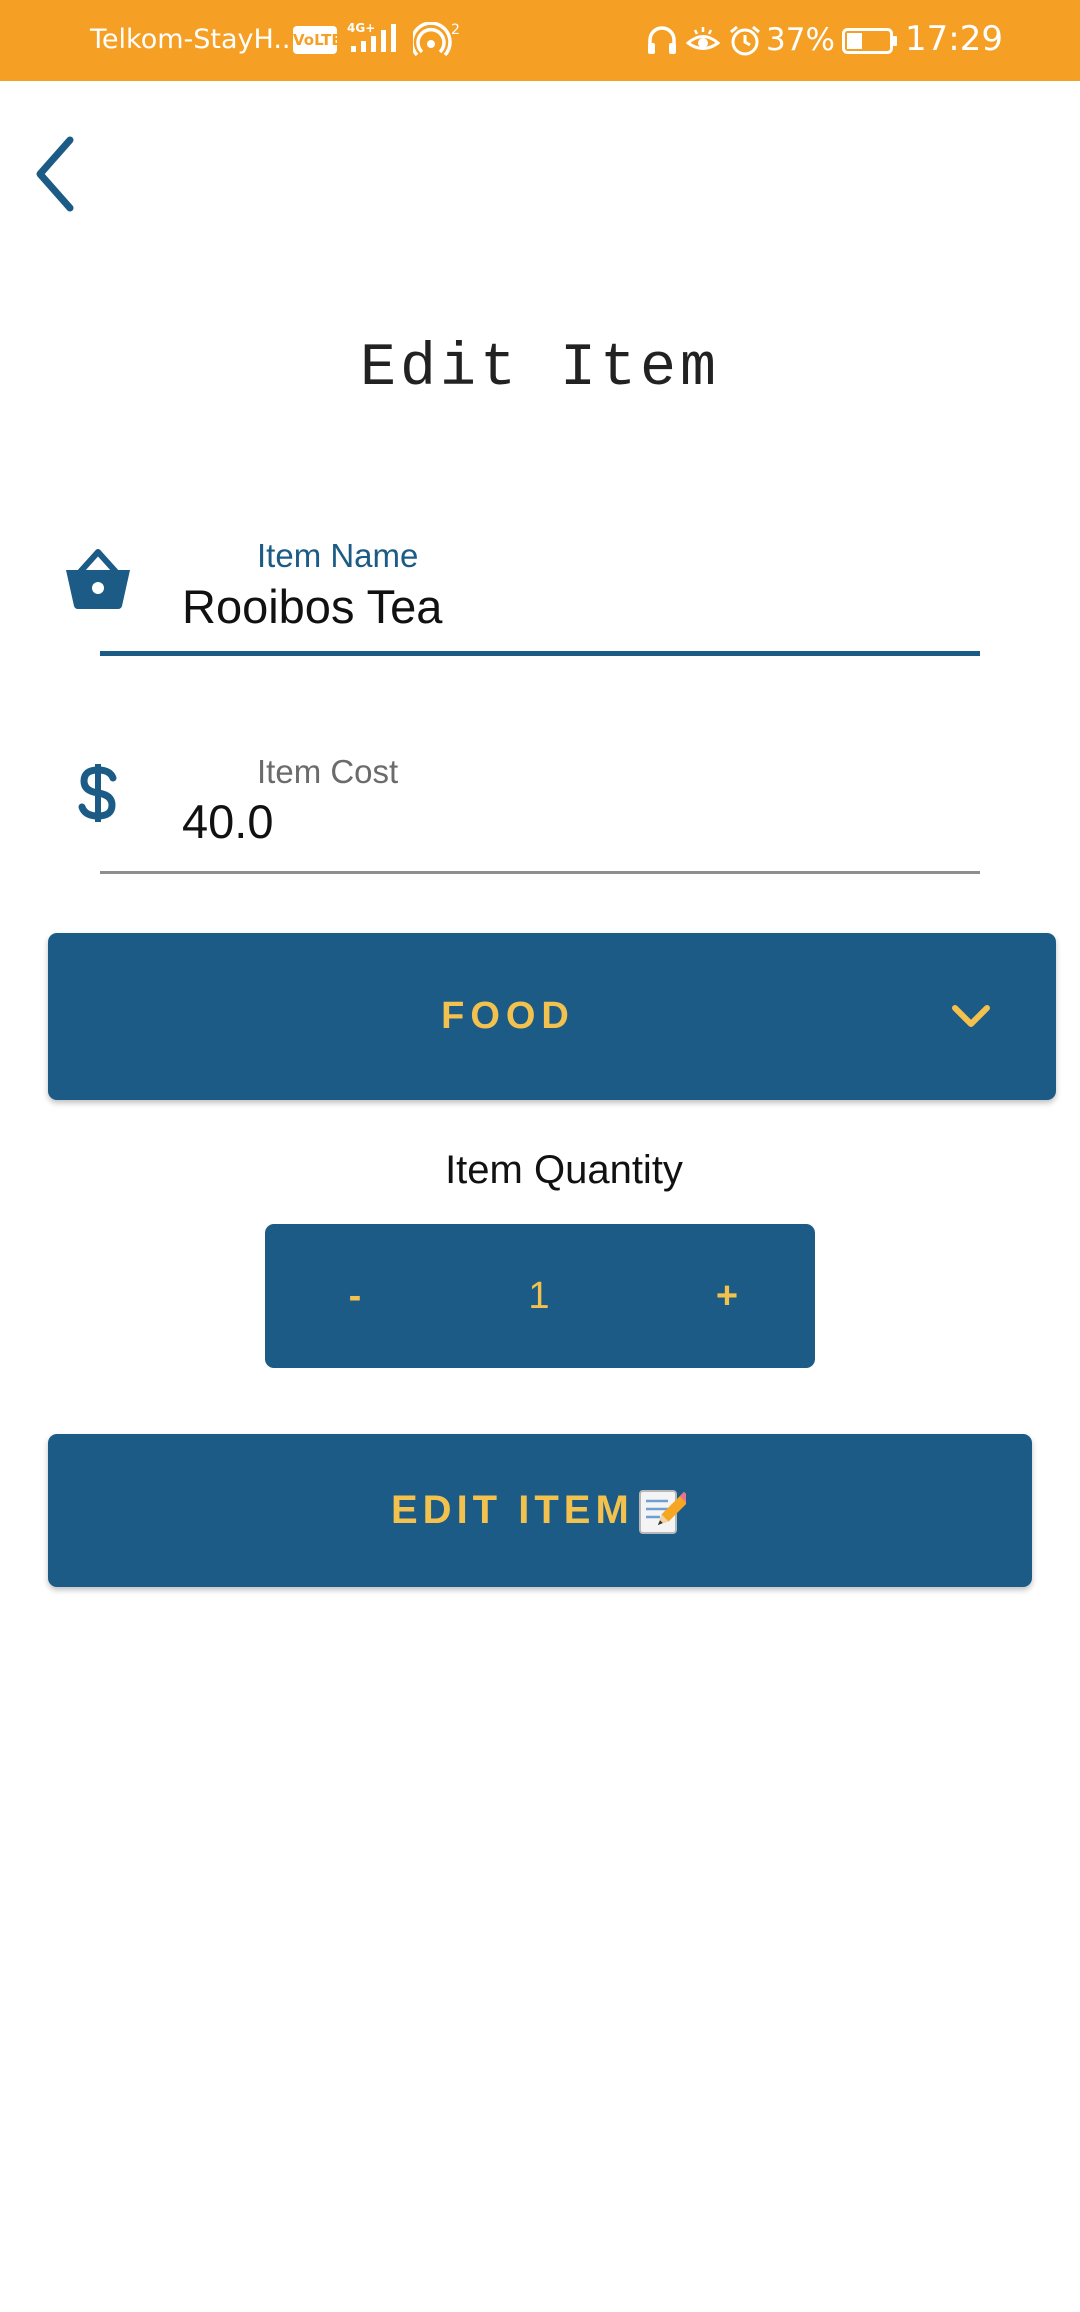 This screenshot has width=1080, height=2312. I want to click on category-dropdown: FOOD, so click(552, 1016).